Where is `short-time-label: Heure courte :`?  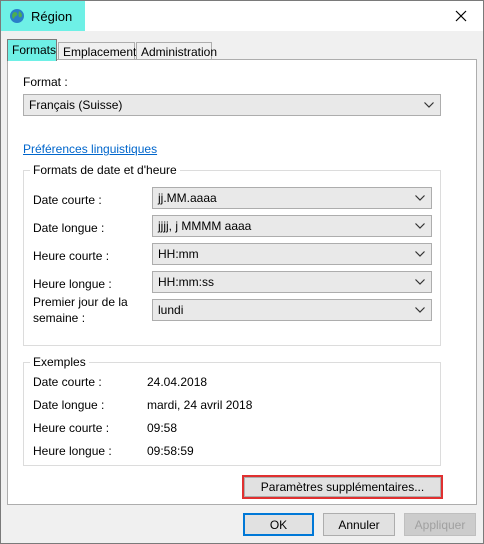
short-time-label: Heure courte : is located at coordinates (71, 256).